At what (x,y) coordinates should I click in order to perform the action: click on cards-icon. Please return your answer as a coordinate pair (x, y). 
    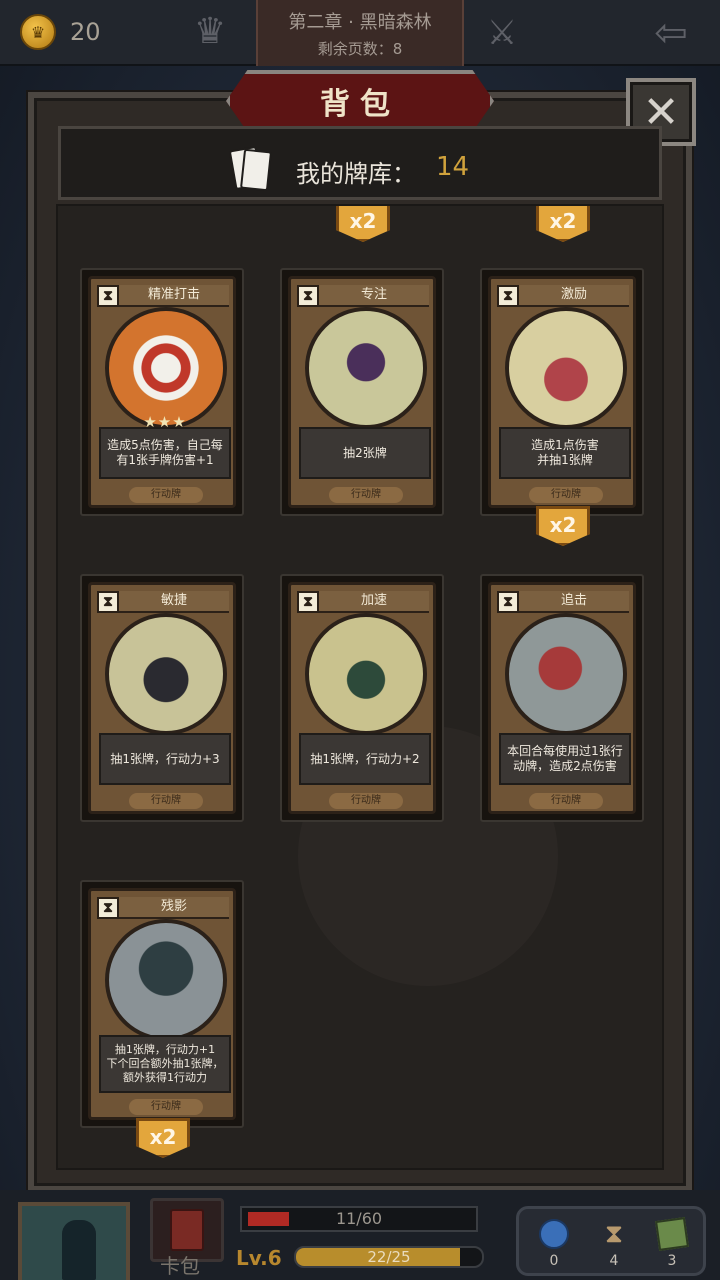
    Looking at the image, I should click on (672, 1234).